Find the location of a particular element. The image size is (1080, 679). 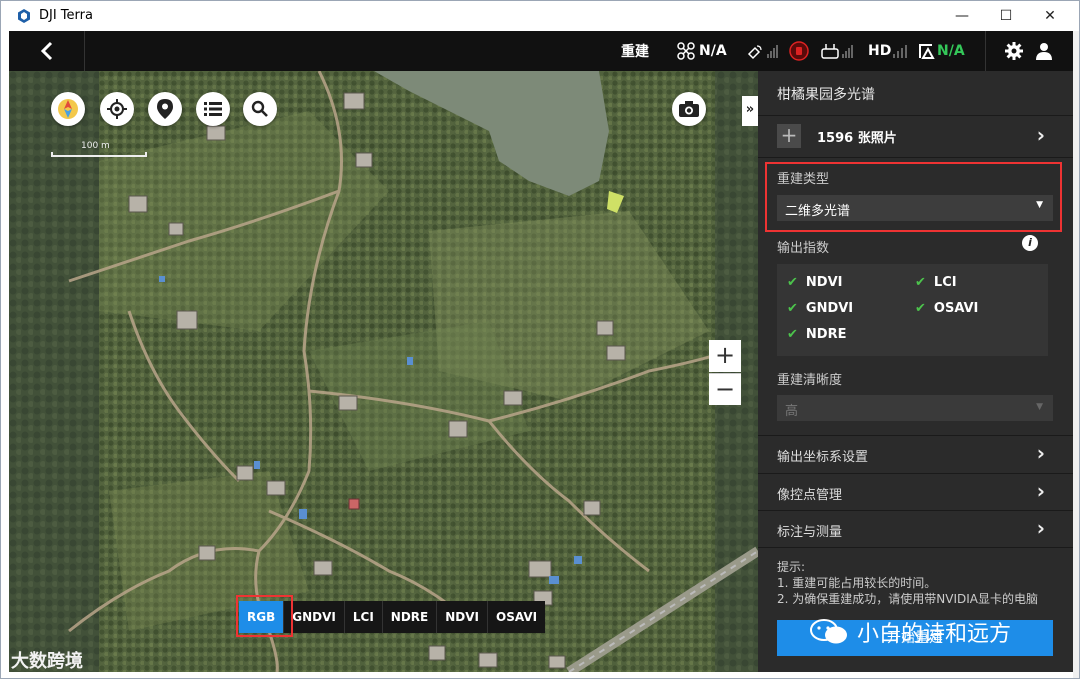

recon-type-highlight-box is located at coordinates (913, 197).